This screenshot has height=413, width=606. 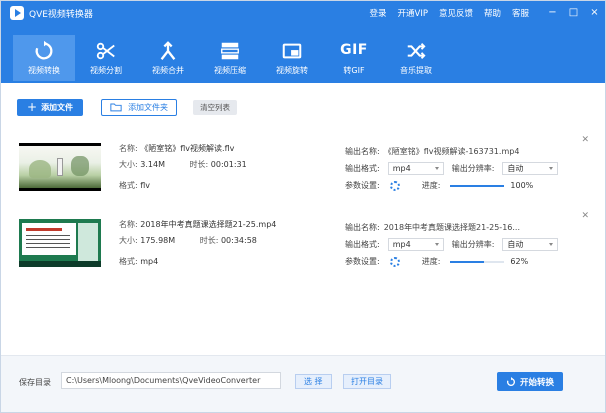 I want to click on rotate-icon, so click(x=292, y=51).